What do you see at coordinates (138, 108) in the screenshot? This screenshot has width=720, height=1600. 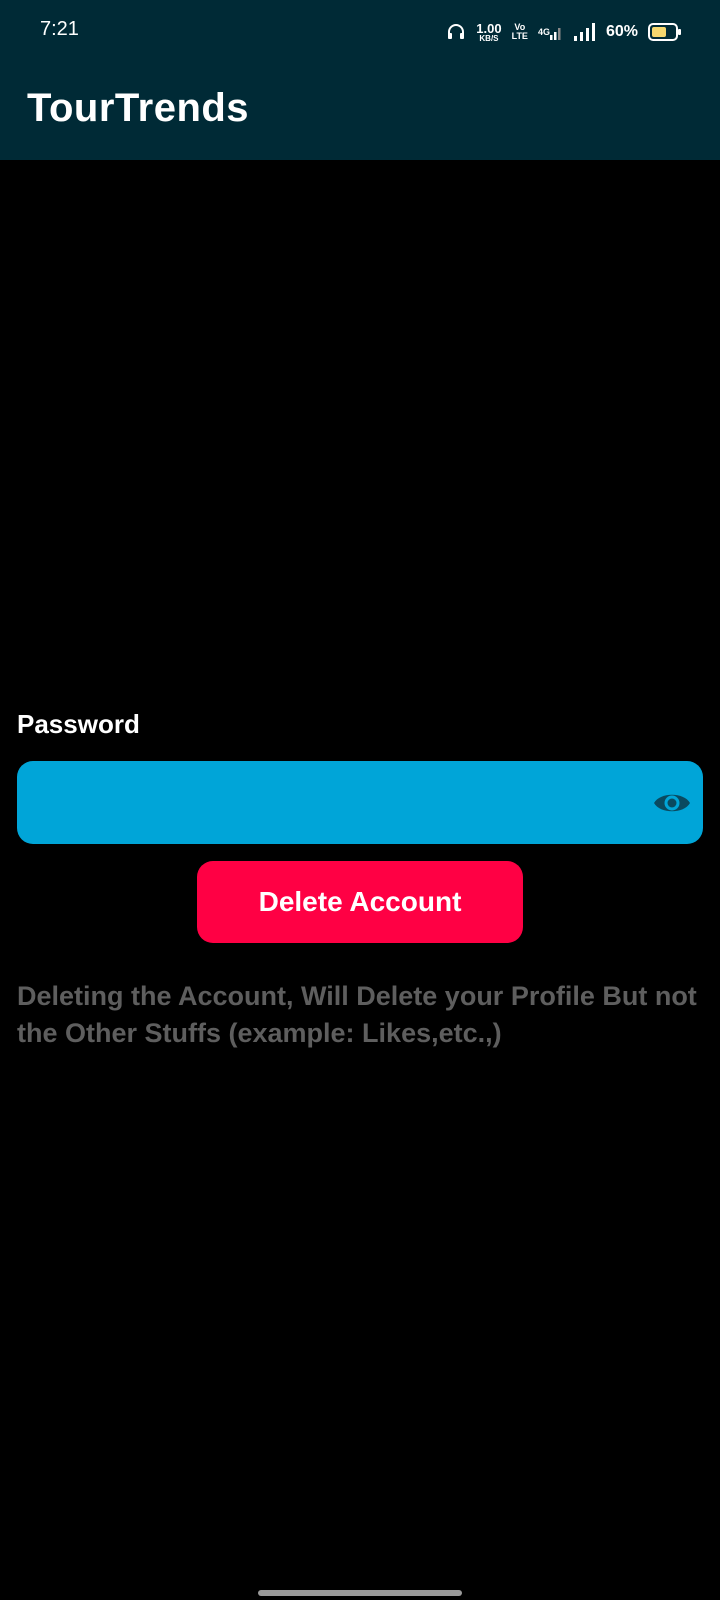 I see `app-title: TourTrends` at bounding box center [138, 108].